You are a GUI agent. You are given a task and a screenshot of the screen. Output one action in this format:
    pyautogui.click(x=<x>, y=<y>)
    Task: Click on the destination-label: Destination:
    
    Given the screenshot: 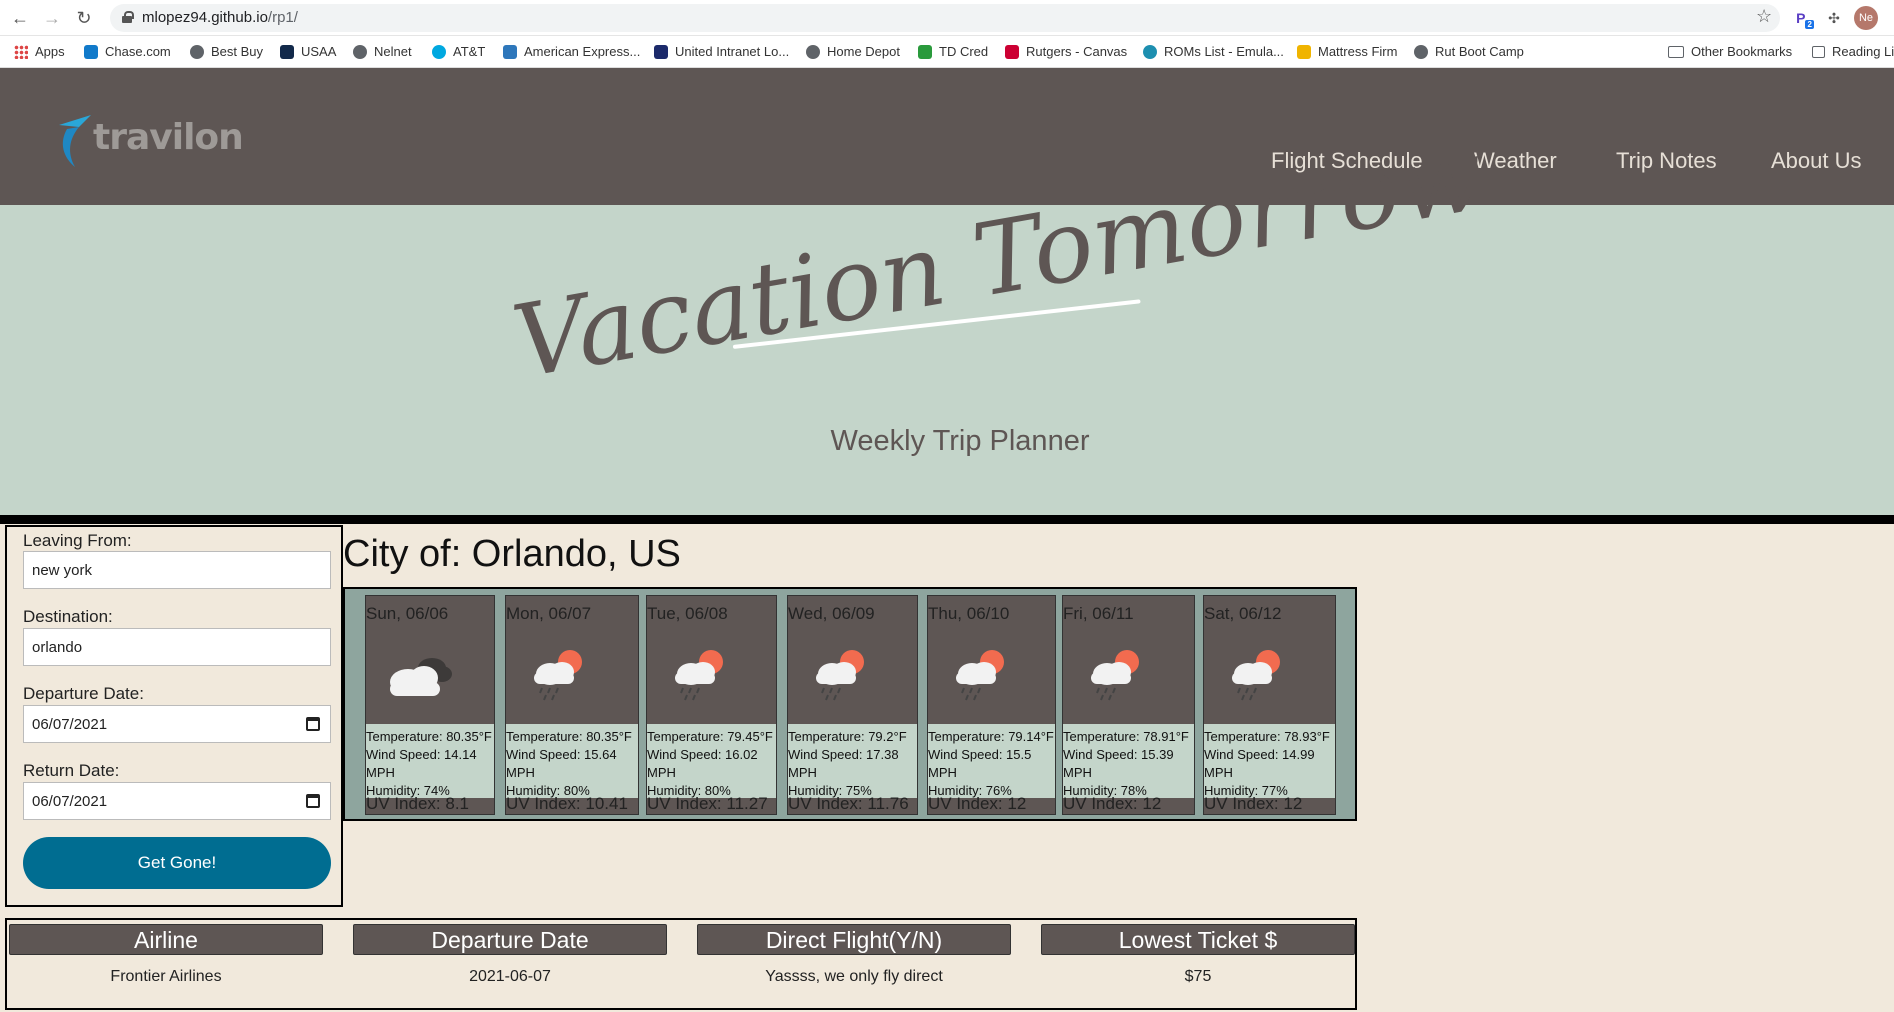 What is the action you would take?
    pyautogui.click(x=68, y=616)
    